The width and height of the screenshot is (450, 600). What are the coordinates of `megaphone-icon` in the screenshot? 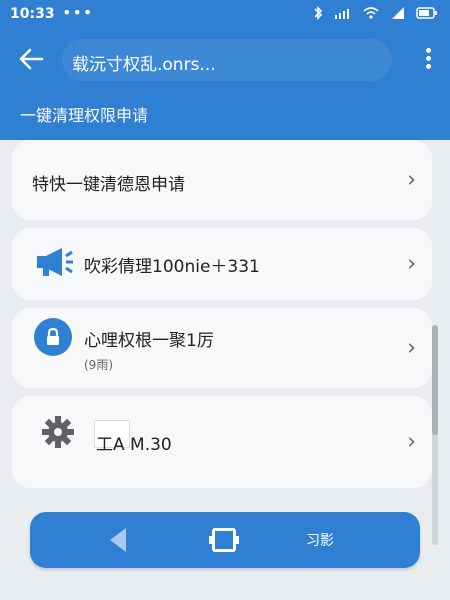 It's located at (54, 262).